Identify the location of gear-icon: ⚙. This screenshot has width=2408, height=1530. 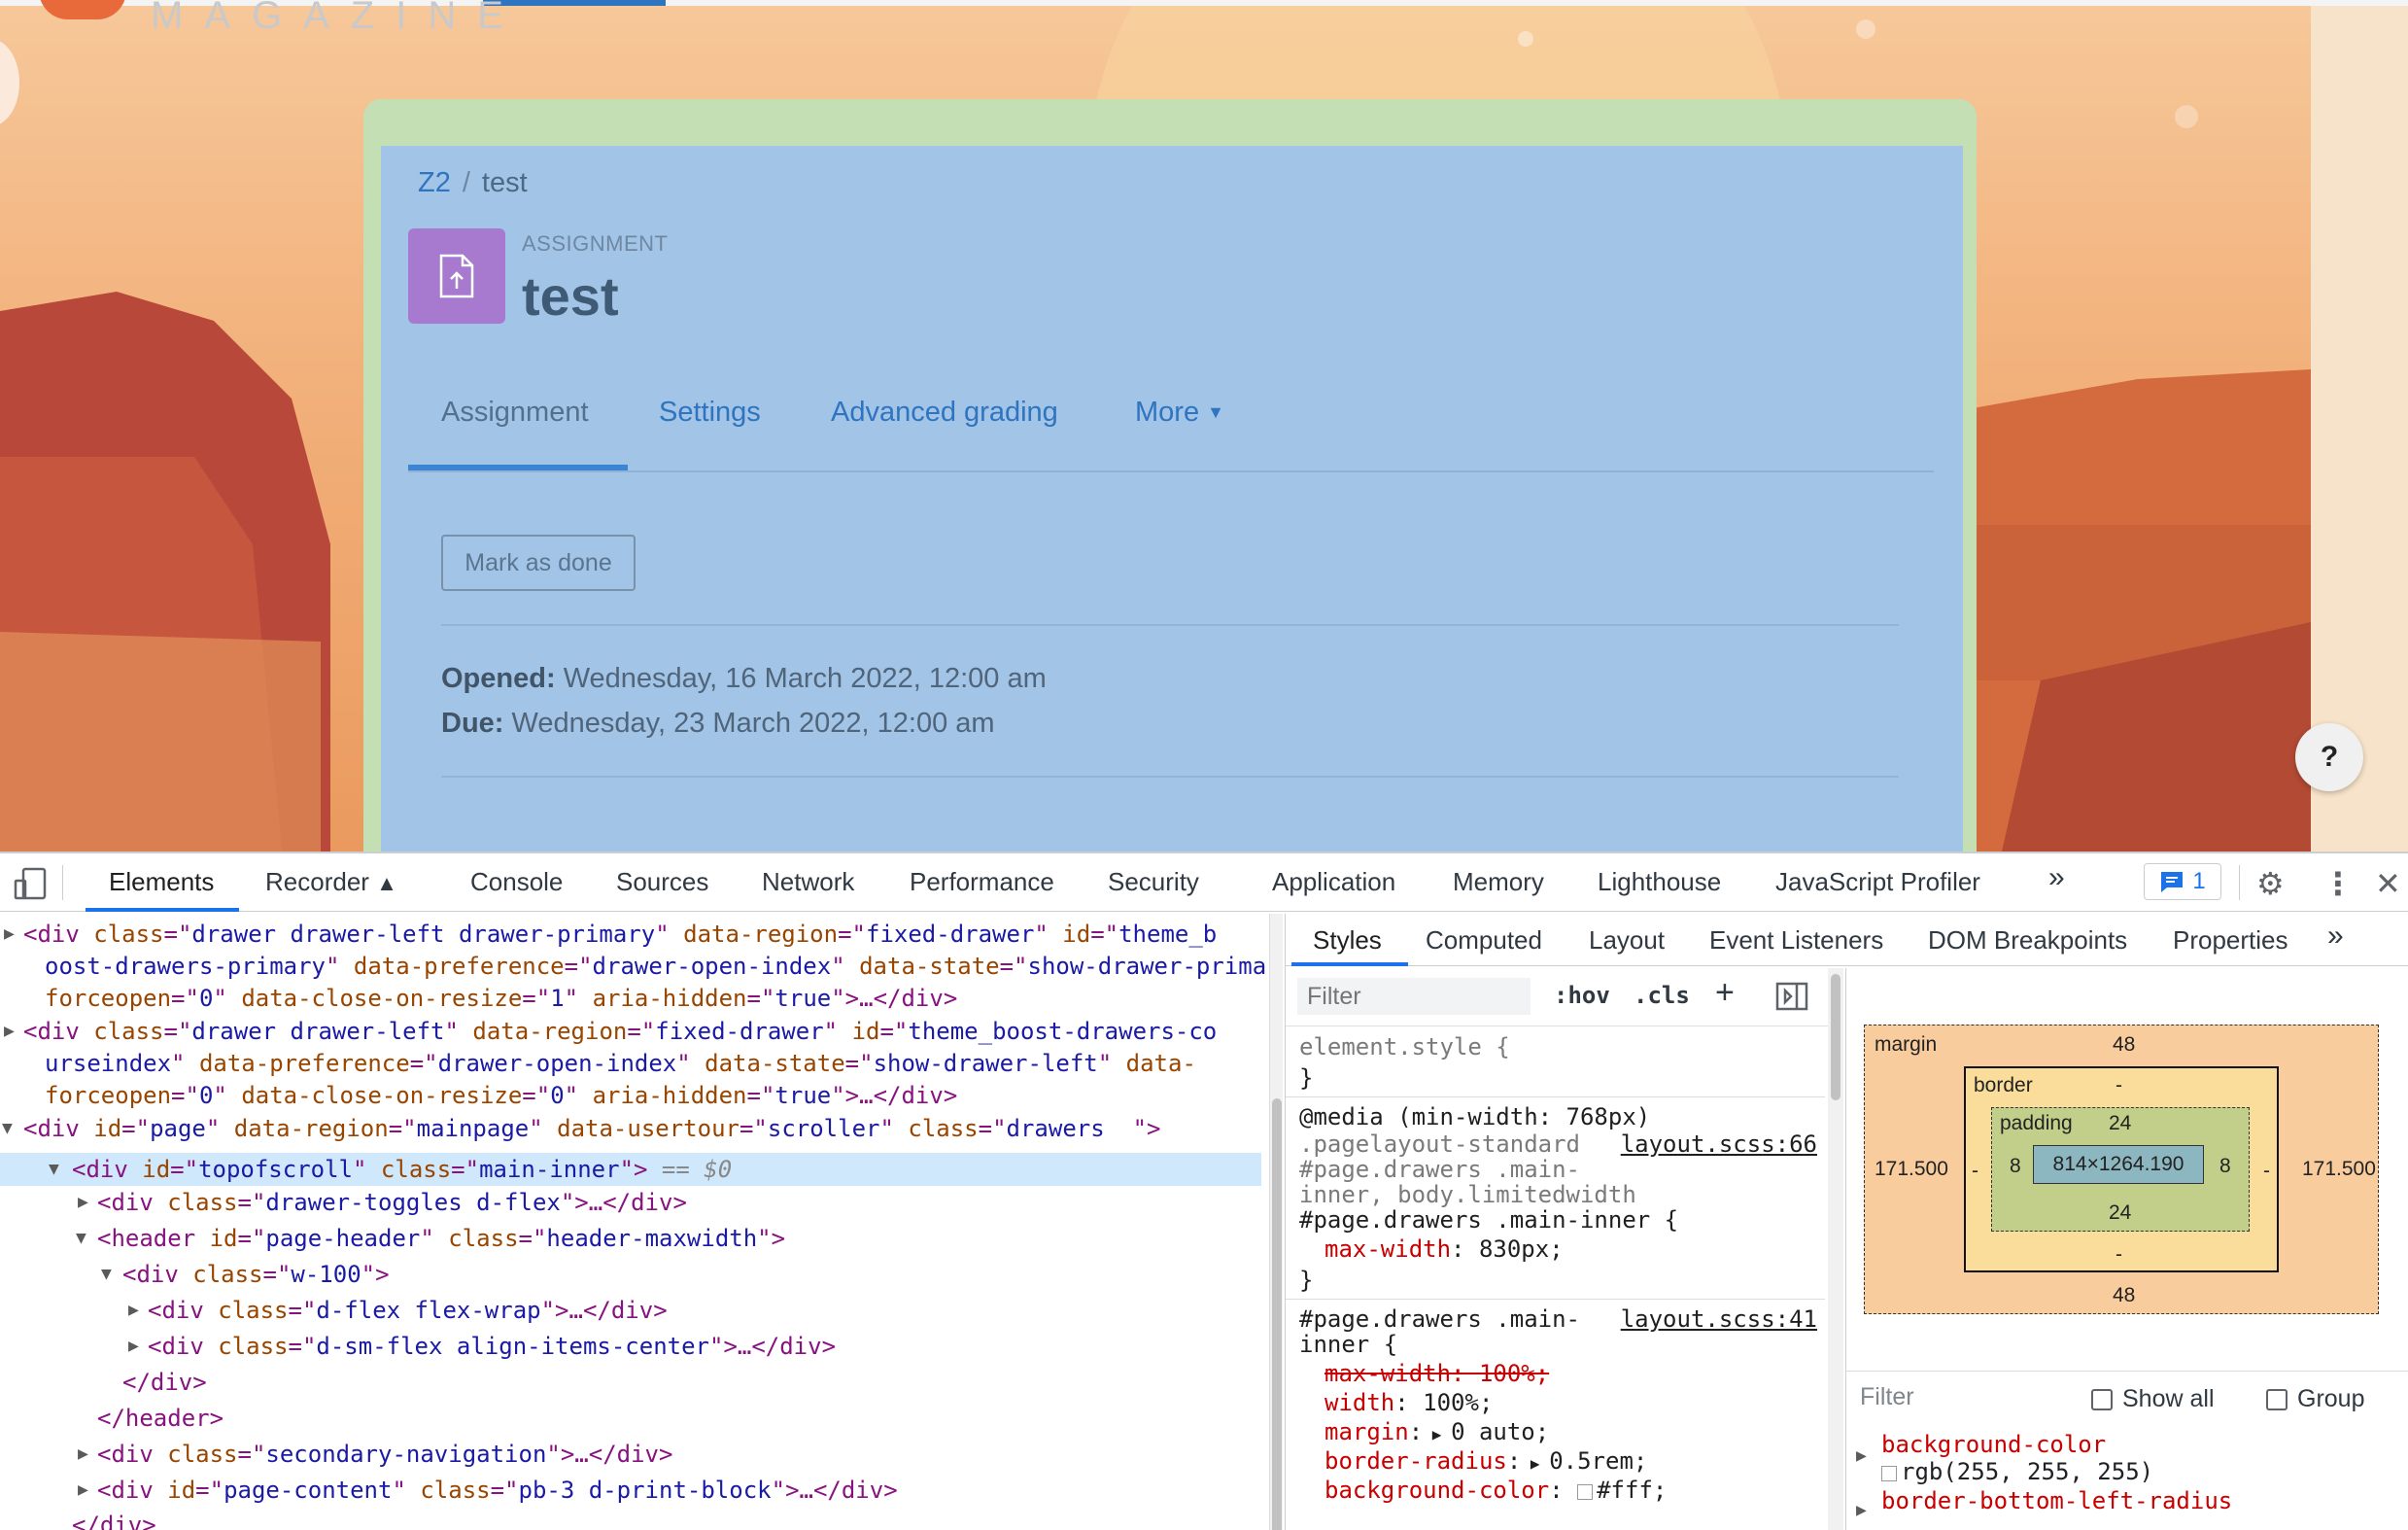
(2270, 883).